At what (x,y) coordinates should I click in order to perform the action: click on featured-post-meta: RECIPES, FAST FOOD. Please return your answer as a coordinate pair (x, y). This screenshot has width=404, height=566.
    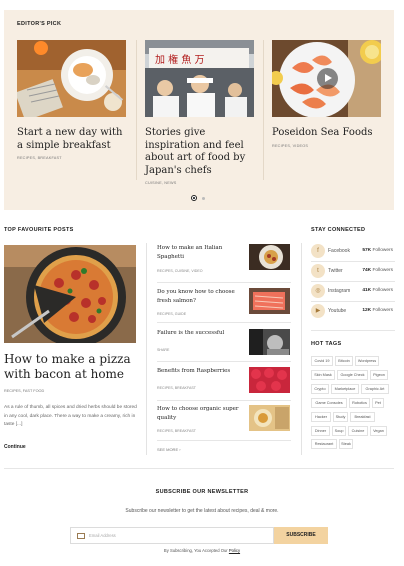
    Looking at the image, I should click on (24, 391).